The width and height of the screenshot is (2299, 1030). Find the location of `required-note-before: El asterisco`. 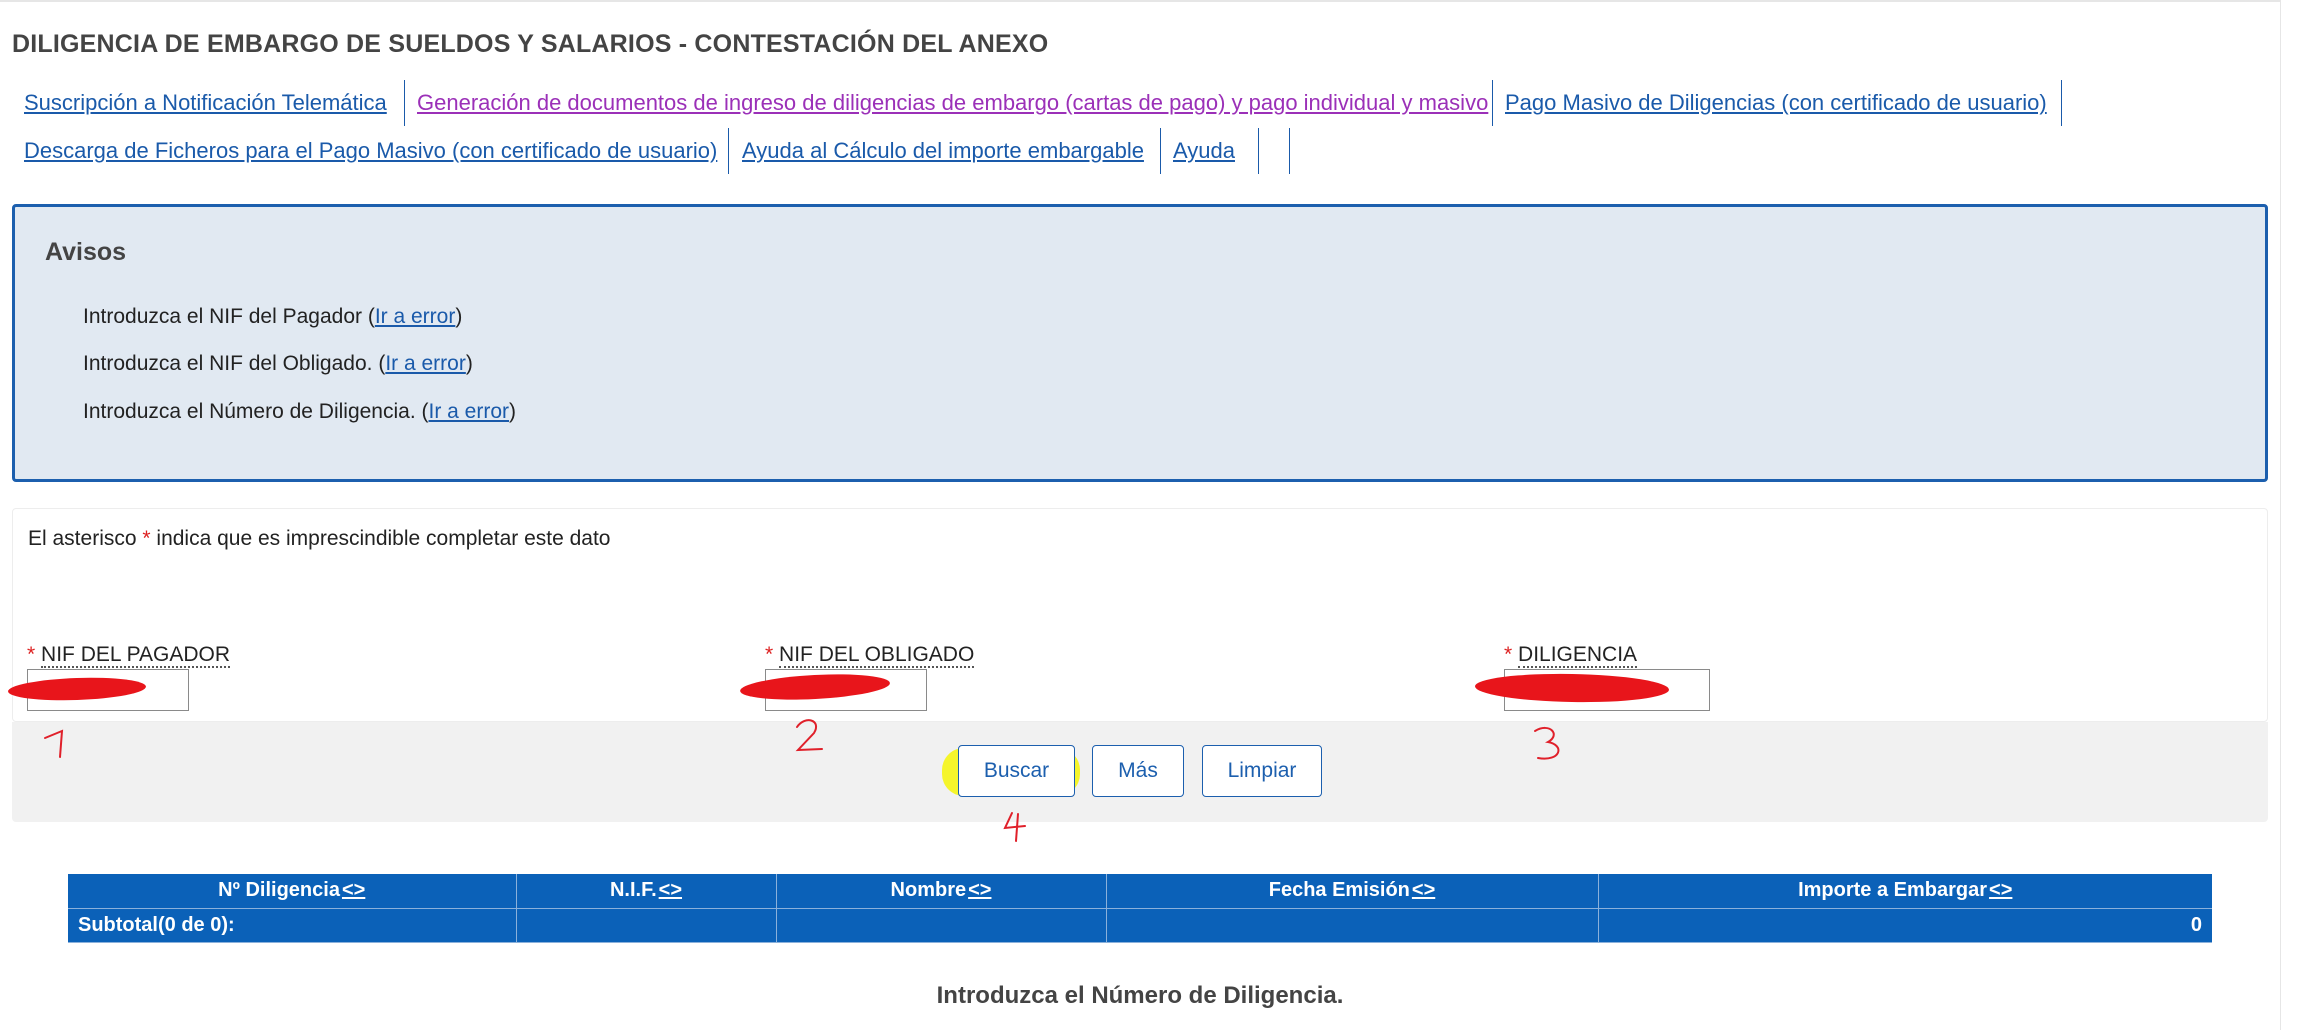

required-note-before: El asterisco is located at coordinates (85, 538).